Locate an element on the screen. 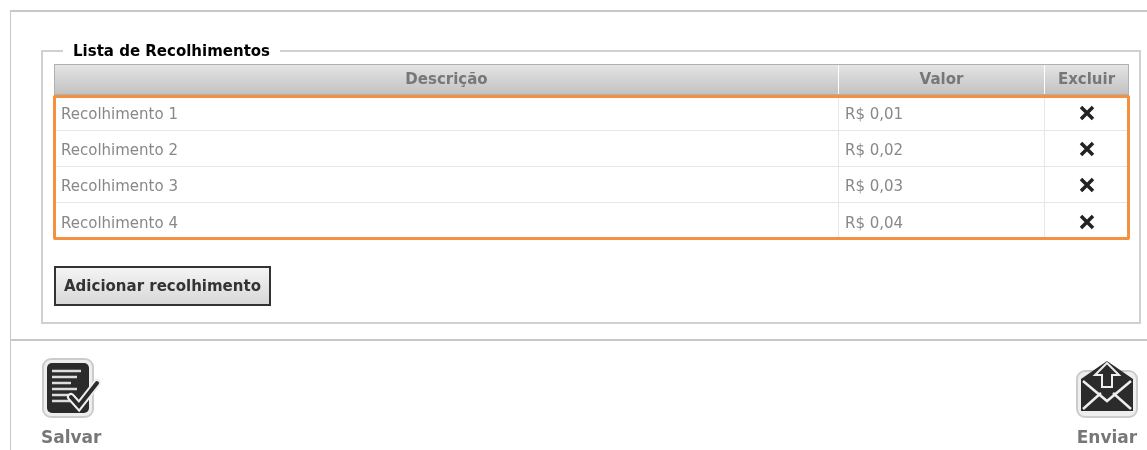 The image size is (1147, 450). column-header: Valor is located at coordinates (942, 79).